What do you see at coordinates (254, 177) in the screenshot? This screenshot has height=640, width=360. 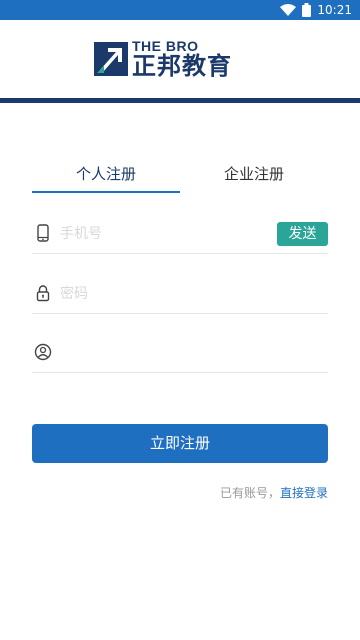 I see `tab-enterprise-register: 企业注册` at bounding box center [254, 177].